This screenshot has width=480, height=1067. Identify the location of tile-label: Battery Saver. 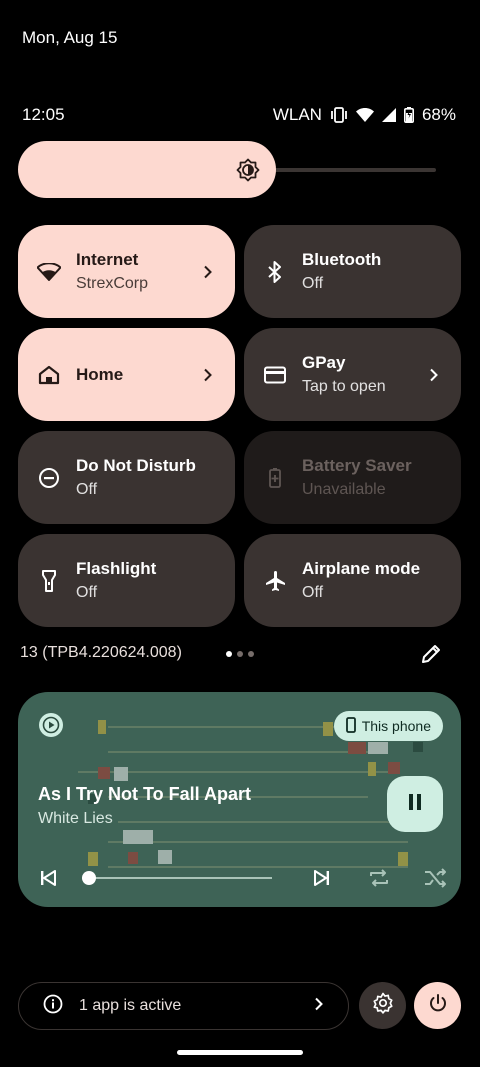
(357, 465).